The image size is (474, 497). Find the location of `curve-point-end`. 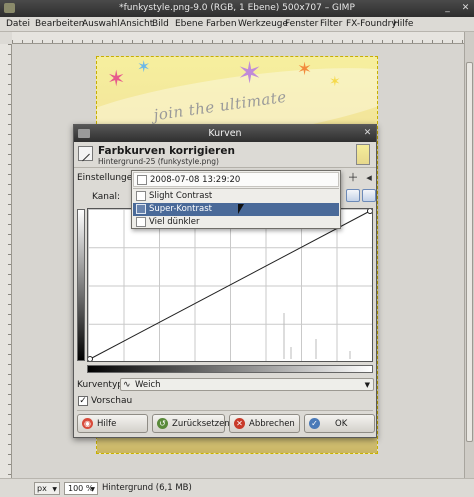

curve-point-end is located at coordinates (370, 211).